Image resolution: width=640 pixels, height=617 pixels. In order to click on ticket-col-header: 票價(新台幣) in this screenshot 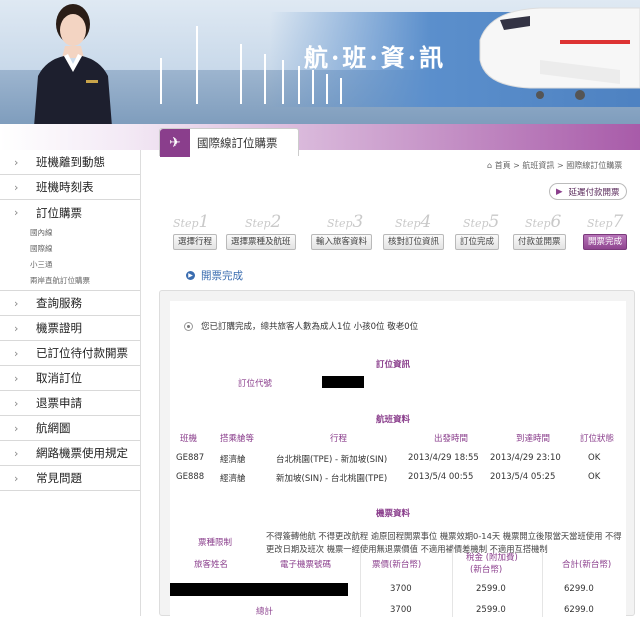, I will do `click(397, 565)`.